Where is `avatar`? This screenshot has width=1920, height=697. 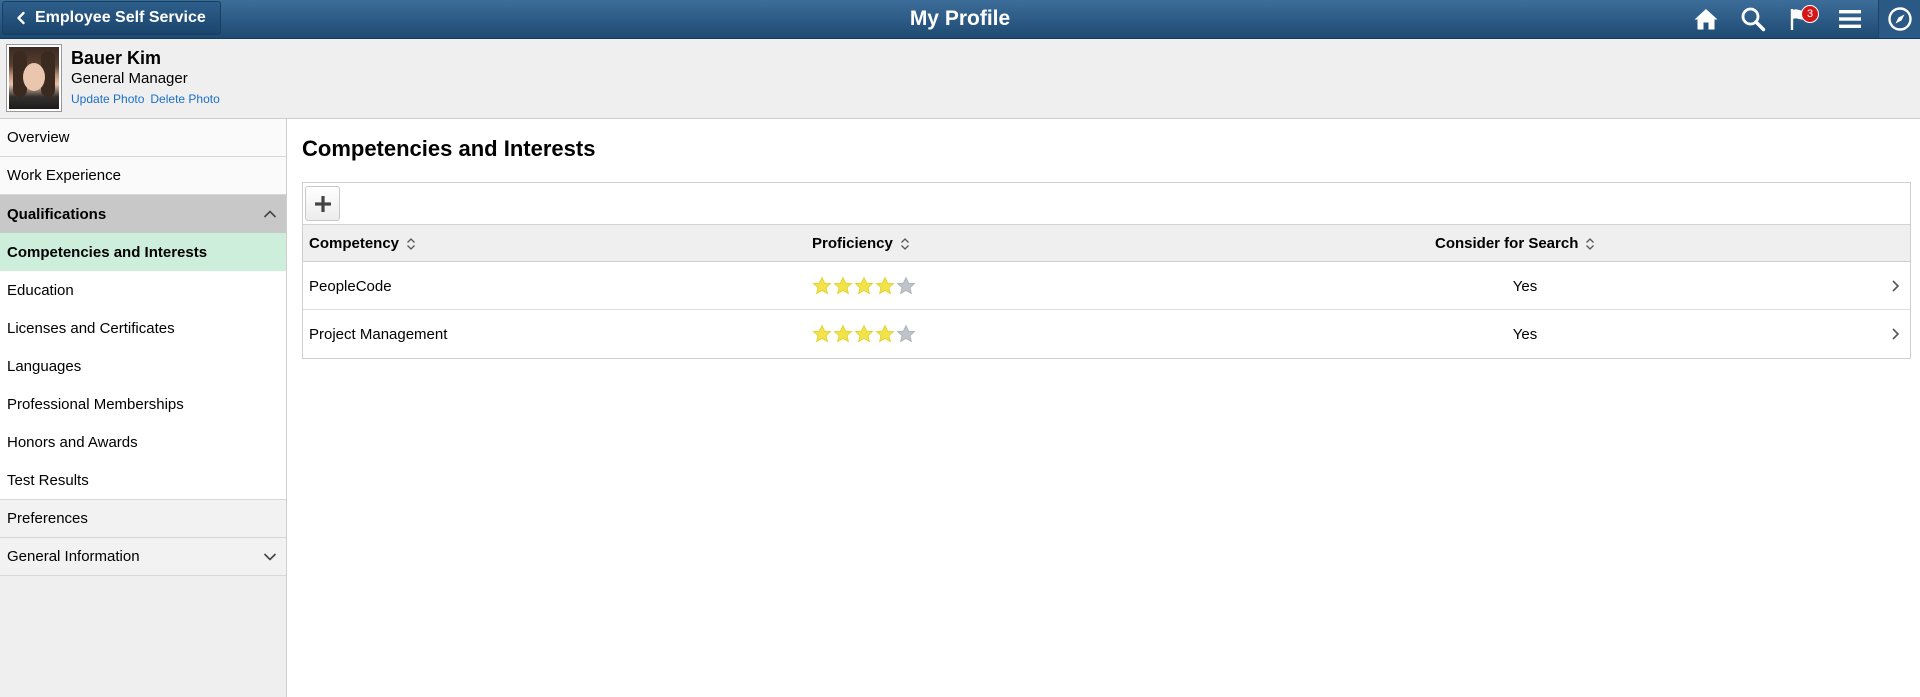 avatar is located at coordinates (34, 78).